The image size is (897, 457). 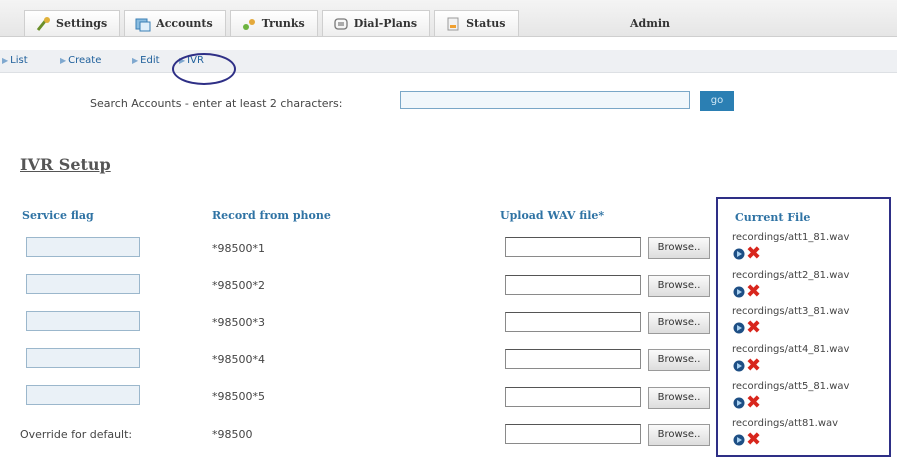 What do you see at coordinates (65, 164) in the screenshot?
I see `page-title: IVR Setup` at bounding box center [65, 164].